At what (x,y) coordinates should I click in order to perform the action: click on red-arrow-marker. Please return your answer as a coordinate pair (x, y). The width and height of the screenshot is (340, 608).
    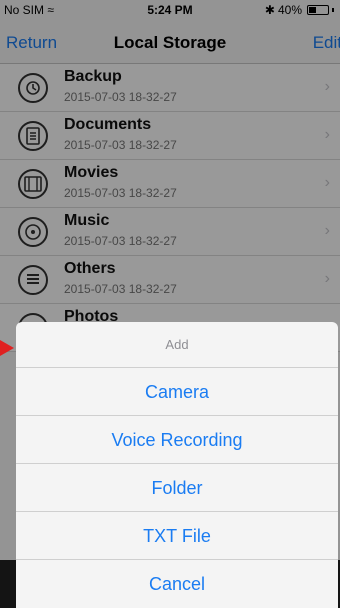
    Looking at the image, I should click on (7, 348).